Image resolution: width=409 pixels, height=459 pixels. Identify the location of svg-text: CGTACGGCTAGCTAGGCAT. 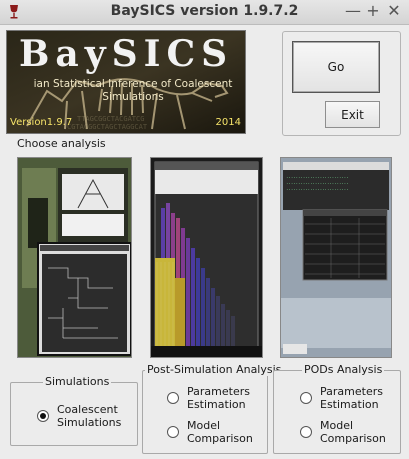
(107, 127).